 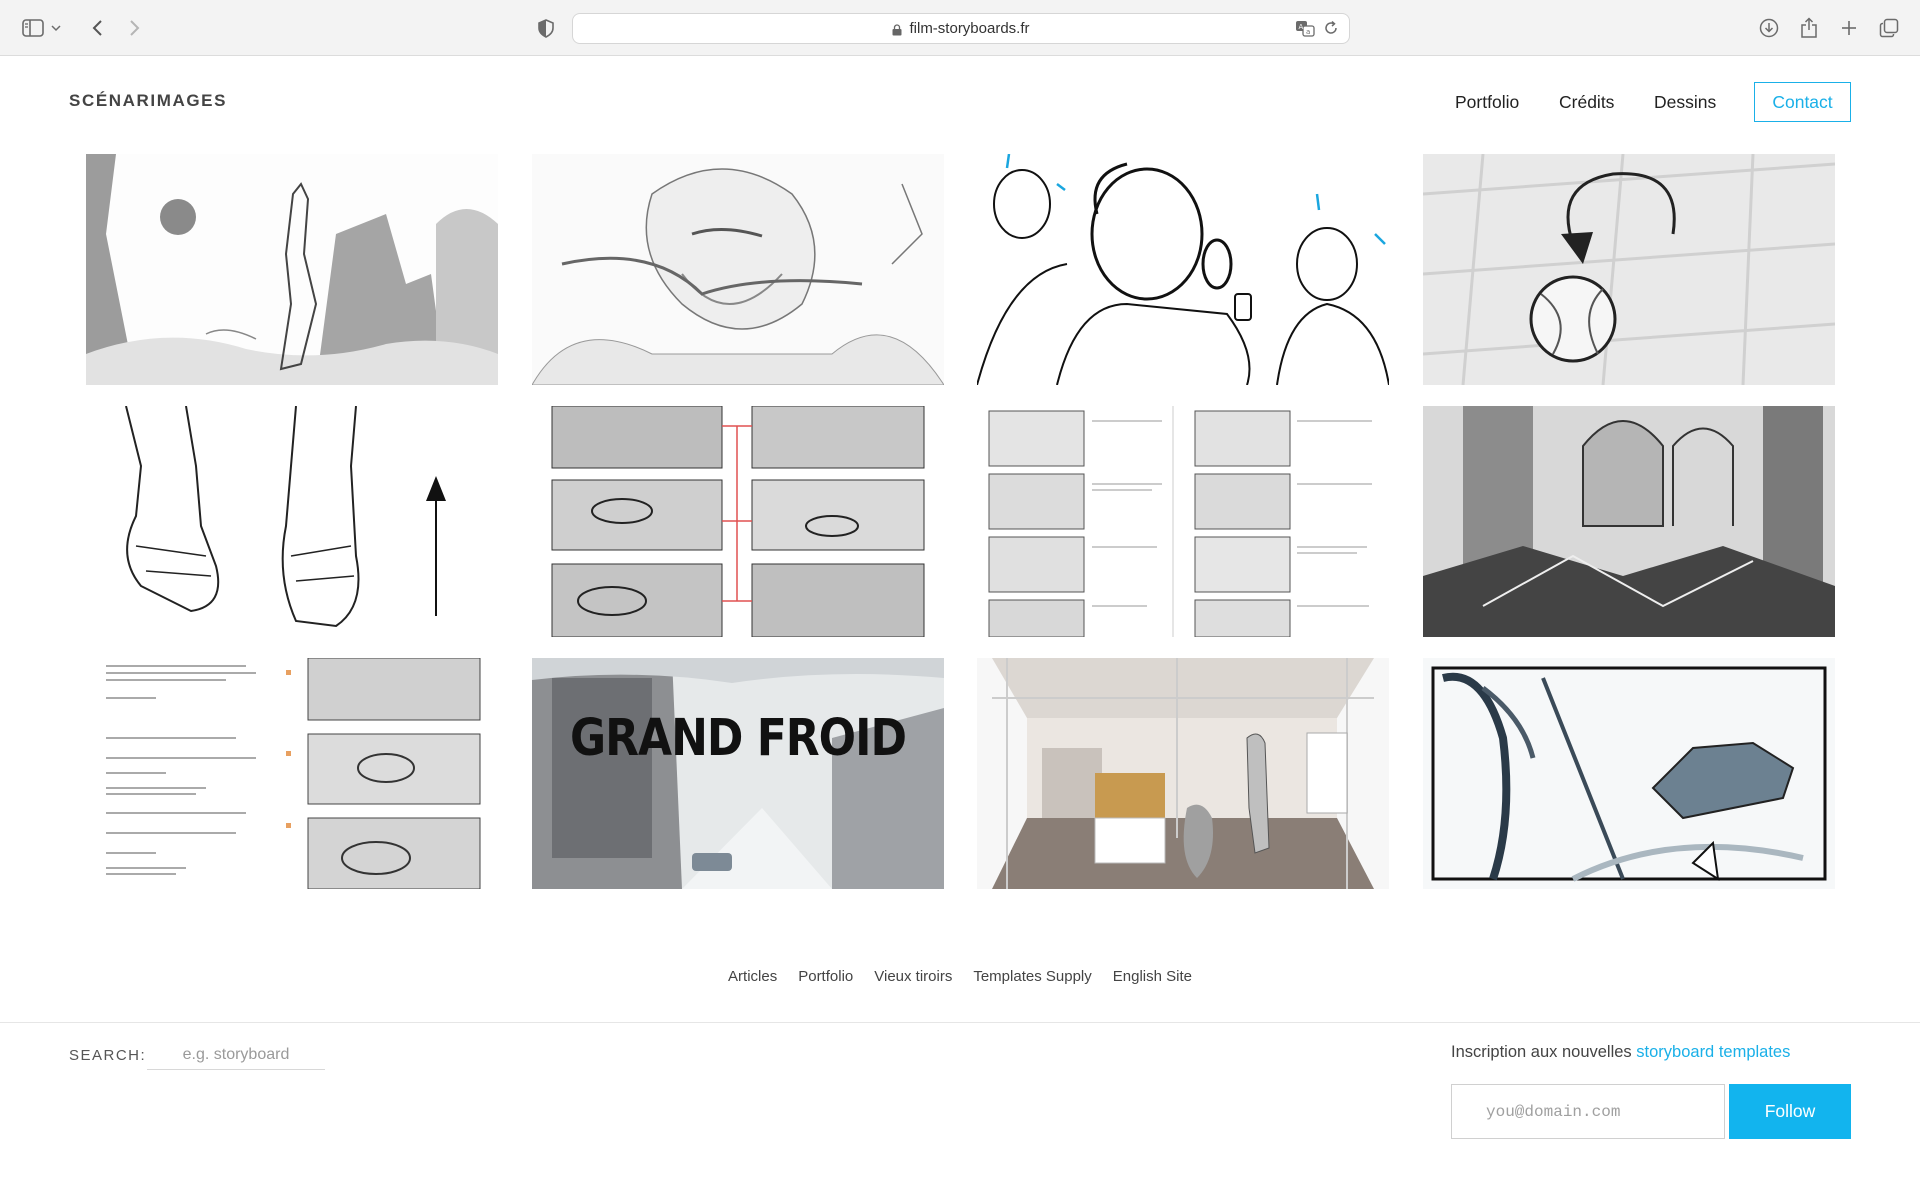 What do you see at coordinates (1685, 102) in the screenshot?
I see `nav-dessins: Dessins` at bounding box center [1685, 102].